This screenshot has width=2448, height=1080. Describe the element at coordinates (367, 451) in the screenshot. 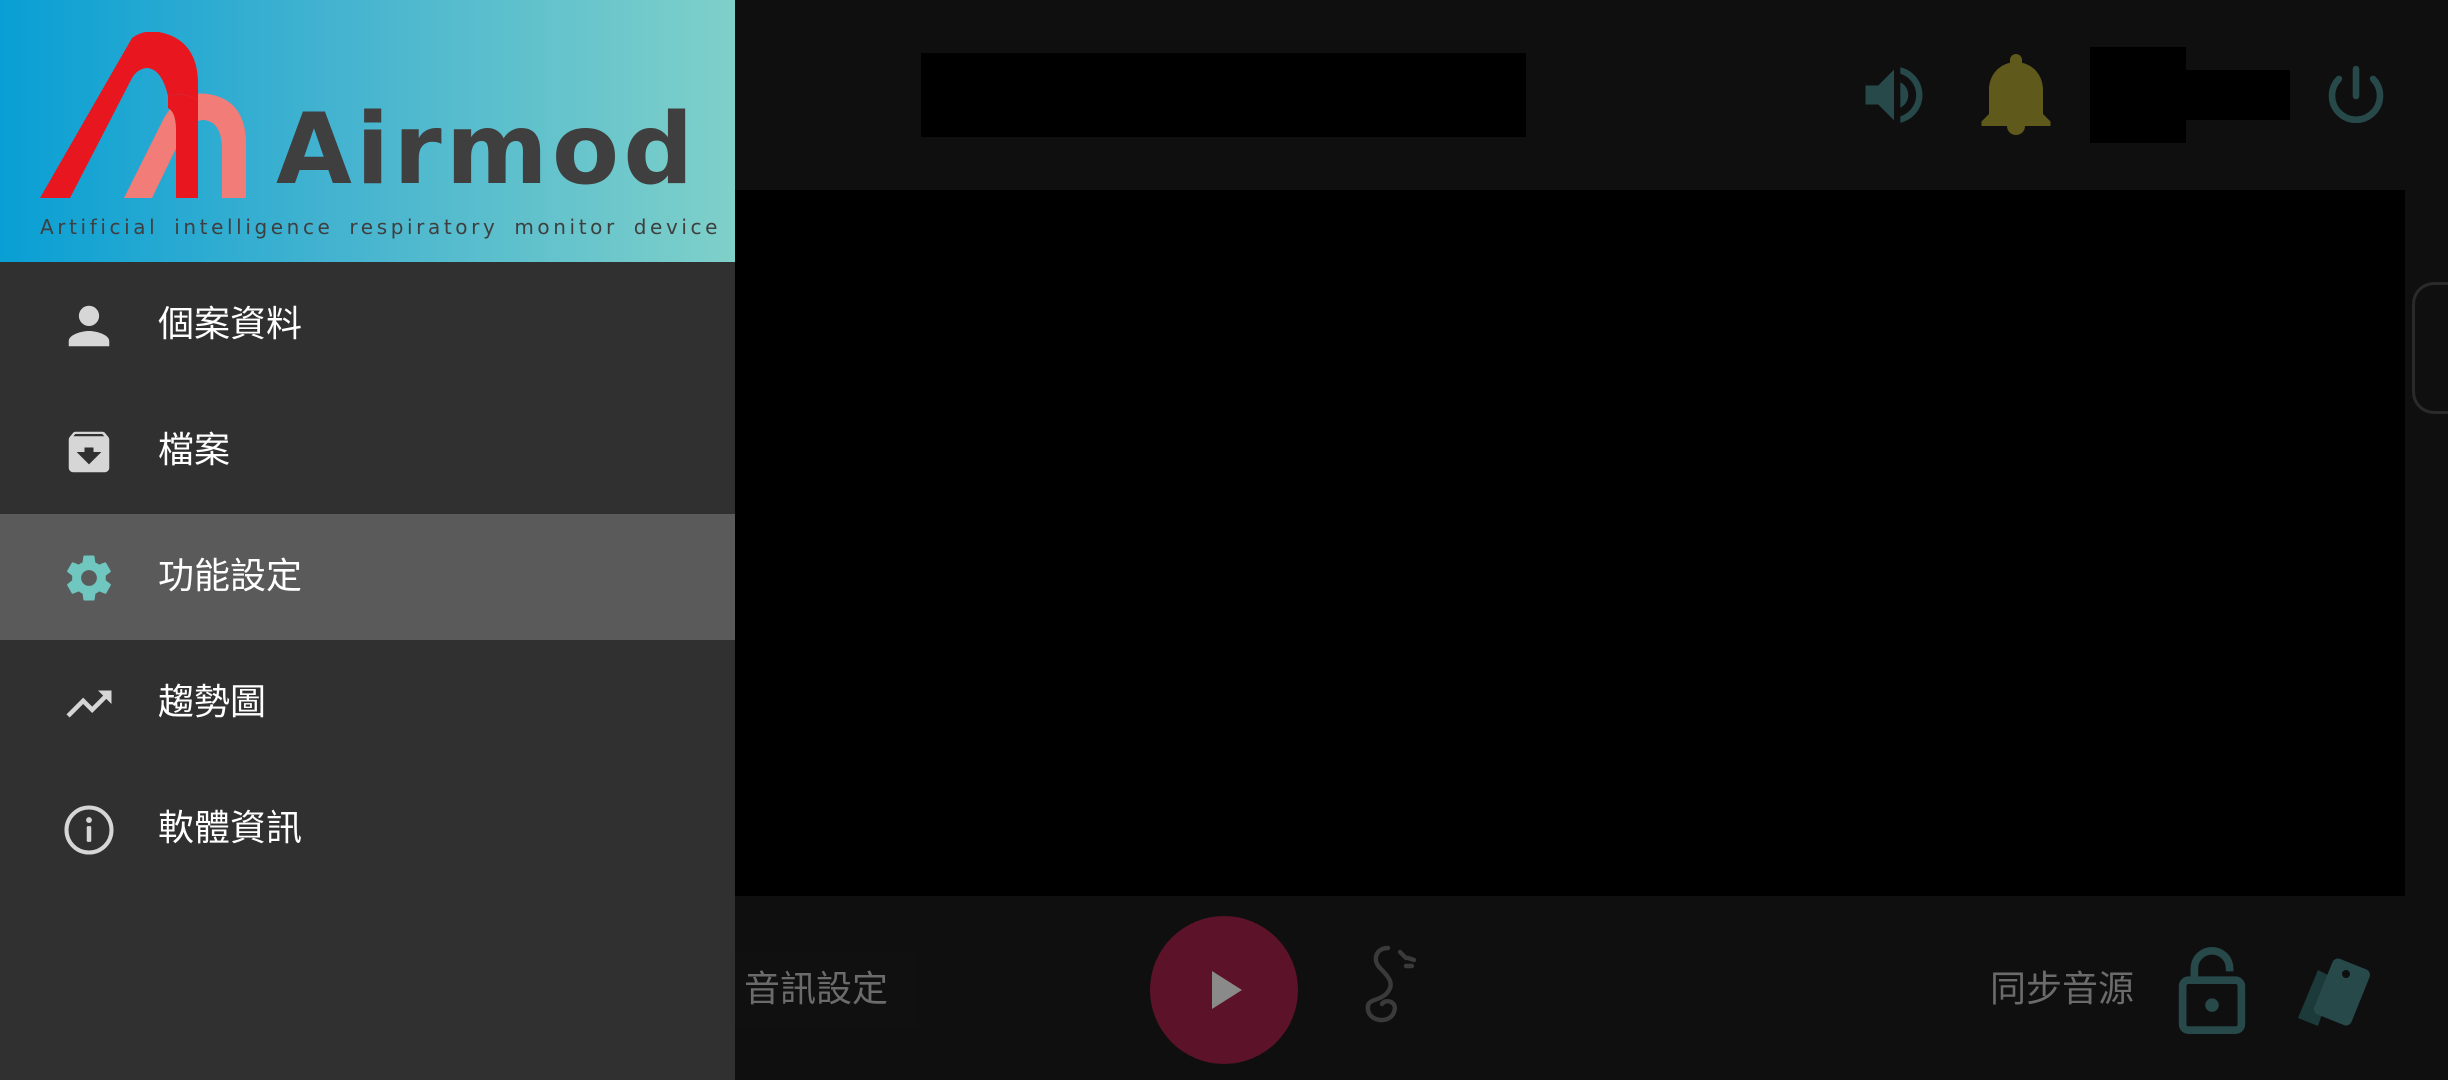

I see `menu-item-files: 檔案` at that location.